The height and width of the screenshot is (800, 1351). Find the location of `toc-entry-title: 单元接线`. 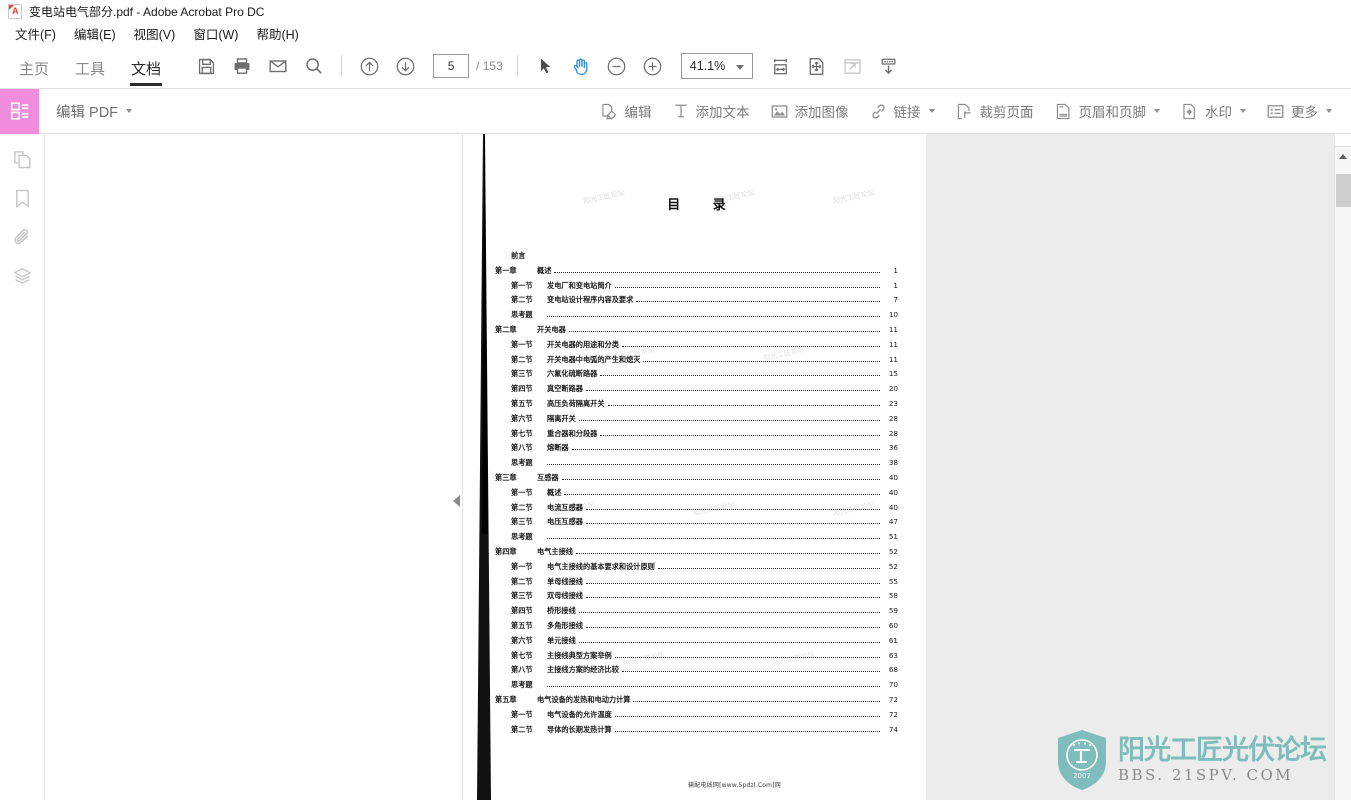

toc-entry-title: 单元接线 is located at coordinates (561, 640).